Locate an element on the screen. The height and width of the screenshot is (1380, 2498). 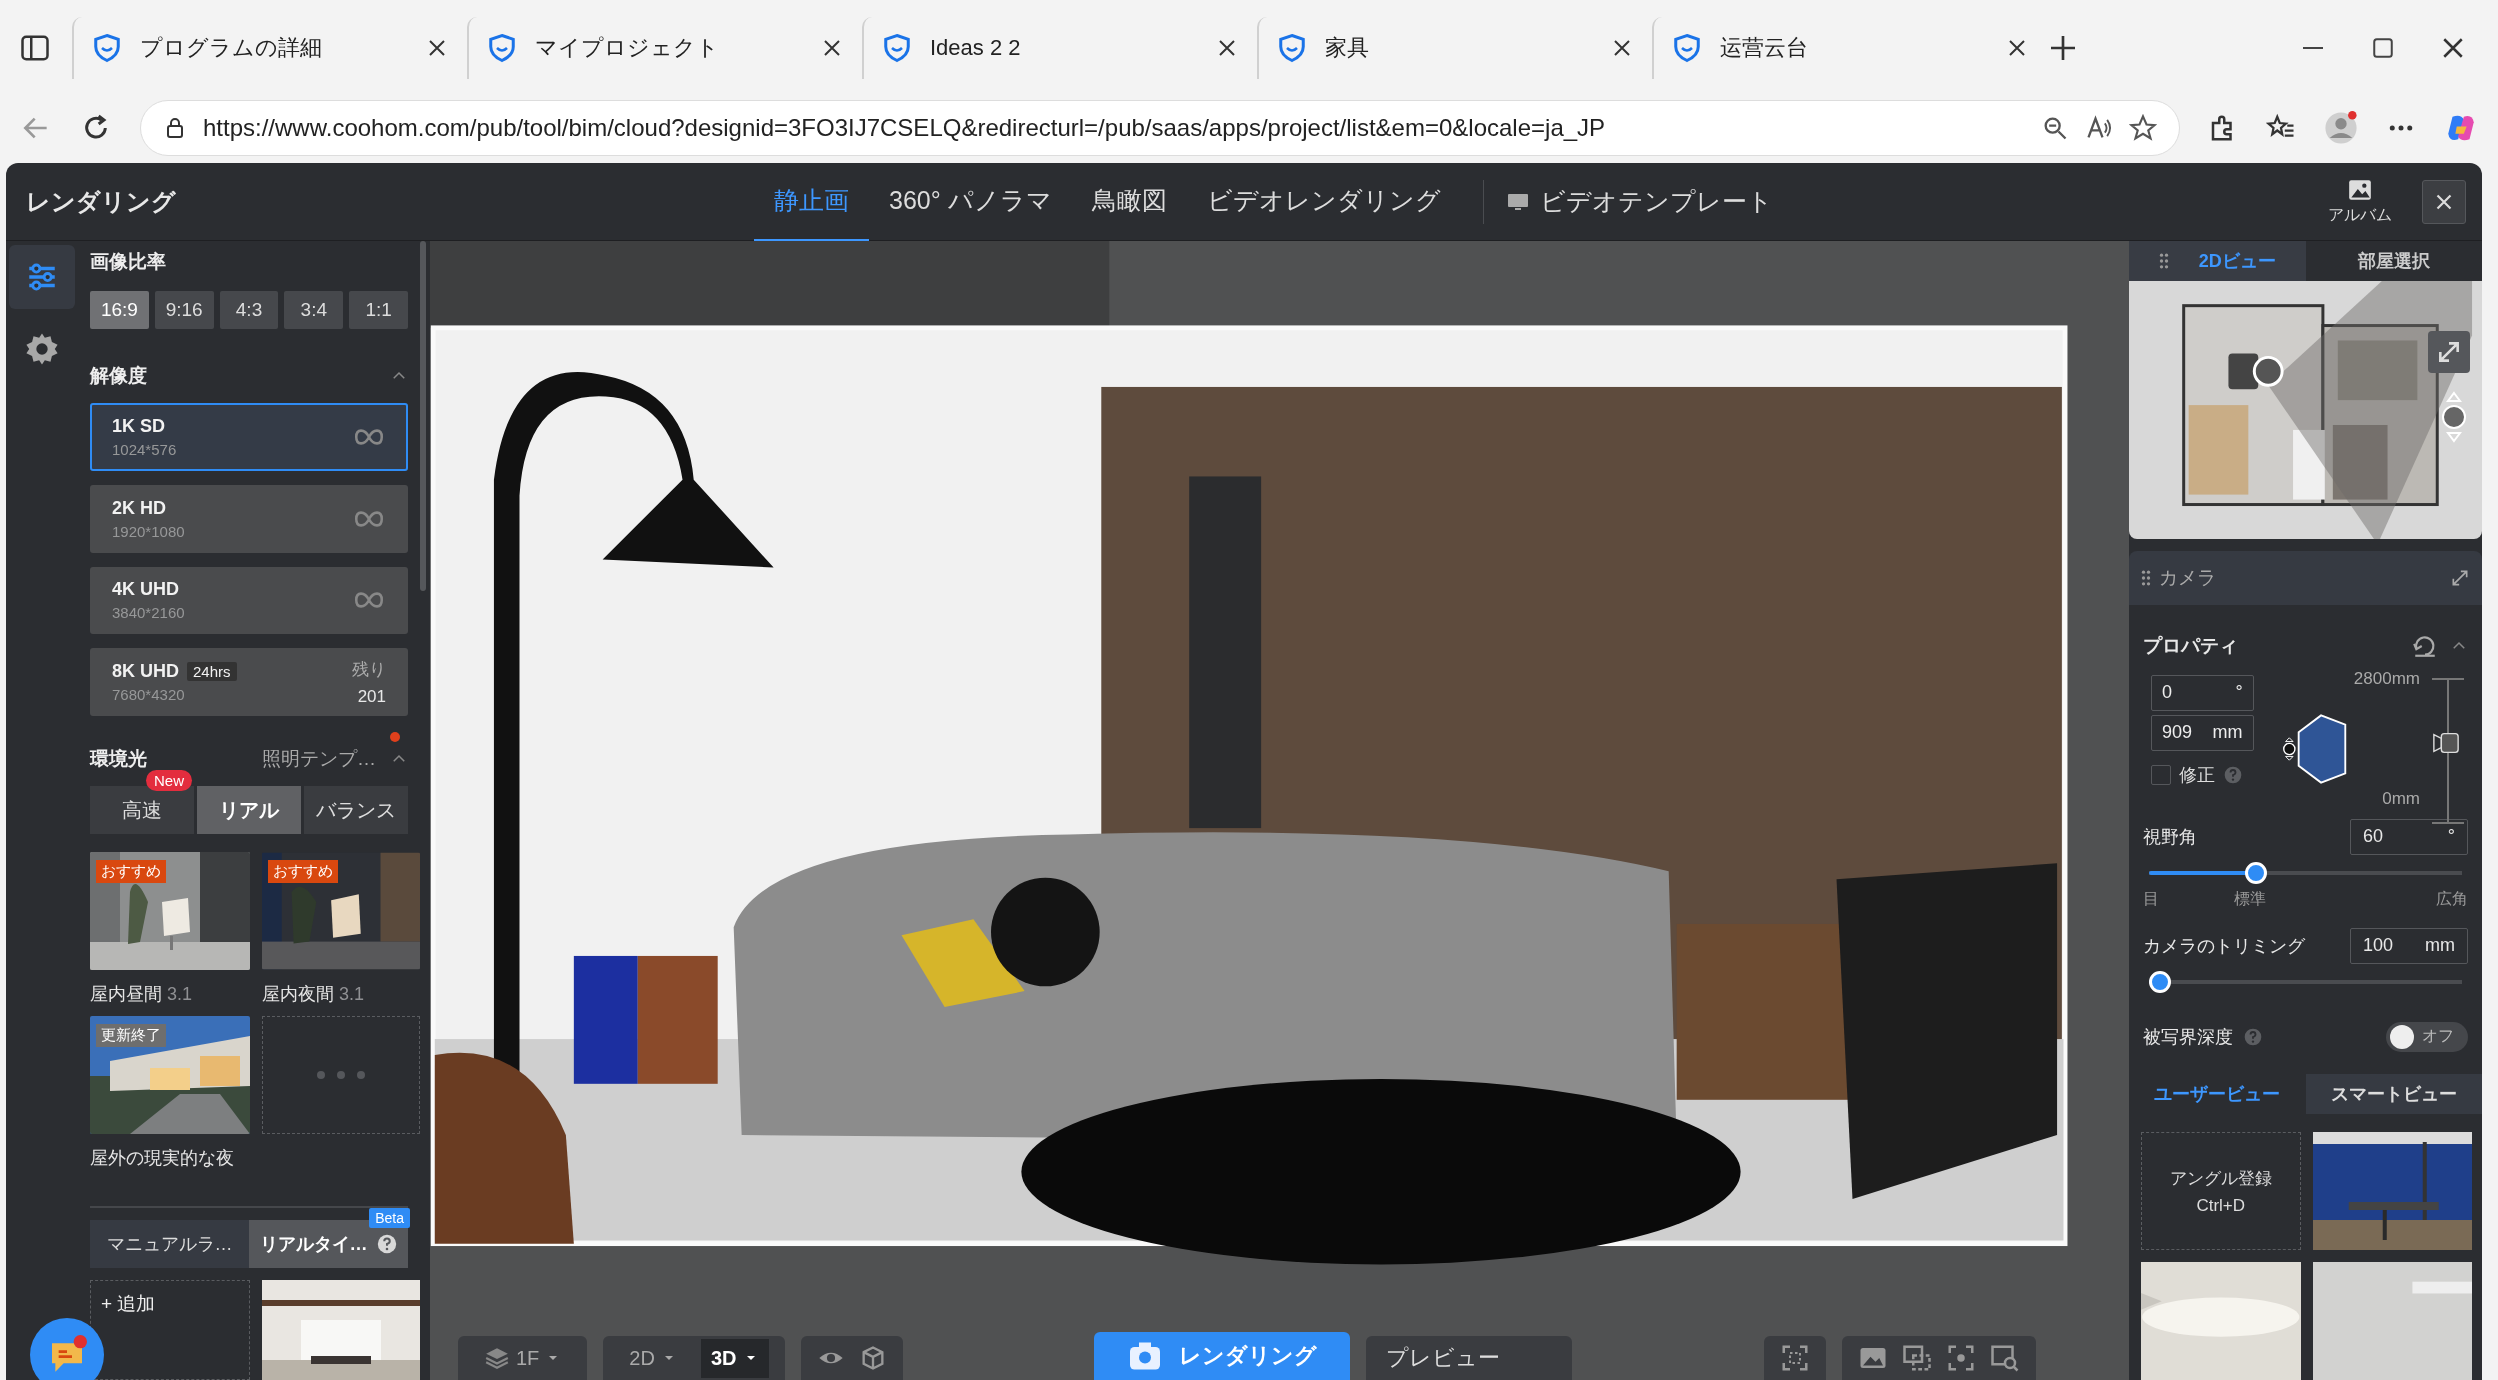
height-min-label: 0mm is located at coordinates (2401, 798).